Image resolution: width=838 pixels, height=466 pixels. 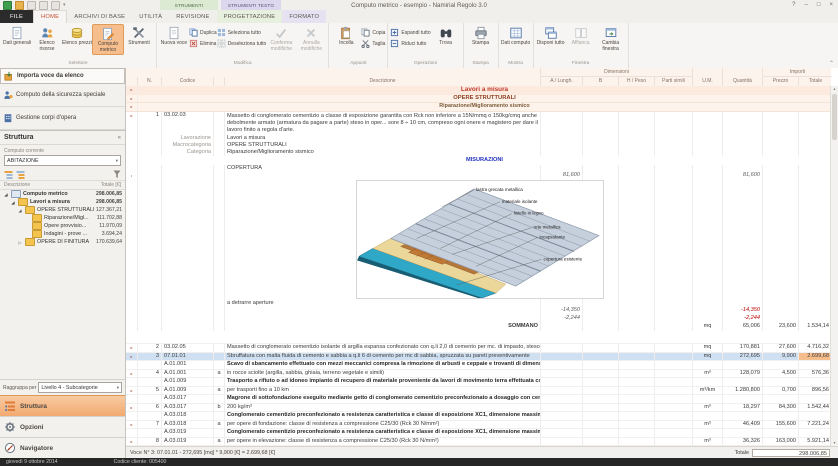 I want to click on computo-sicurezza-button: Computo della sicurezza speciale, so click(x=62, y=95).